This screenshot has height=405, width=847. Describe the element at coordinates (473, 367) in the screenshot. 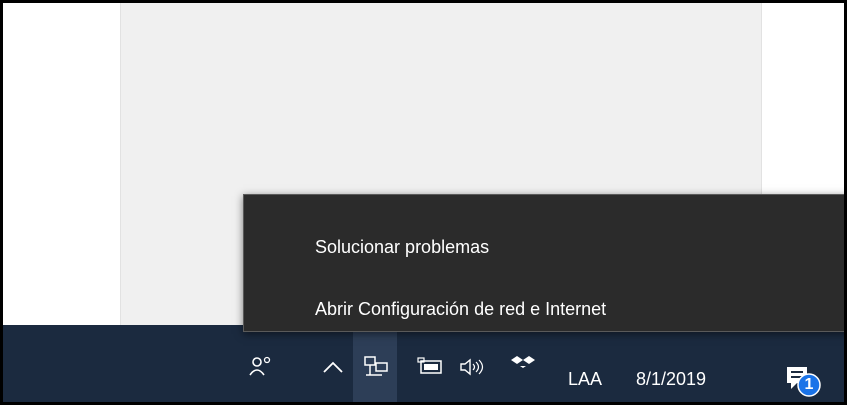

I see `volume-icon` at that location.